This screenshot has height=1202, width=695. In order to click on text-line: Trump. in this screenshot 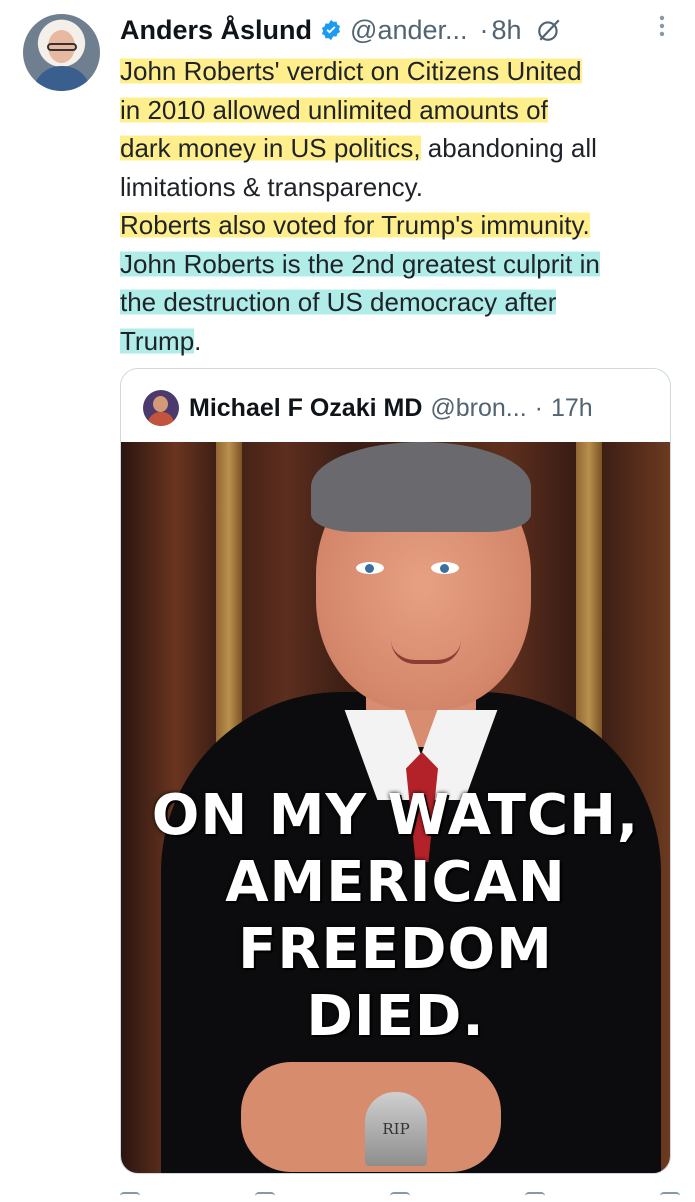, I will do `click(402, 341)`.